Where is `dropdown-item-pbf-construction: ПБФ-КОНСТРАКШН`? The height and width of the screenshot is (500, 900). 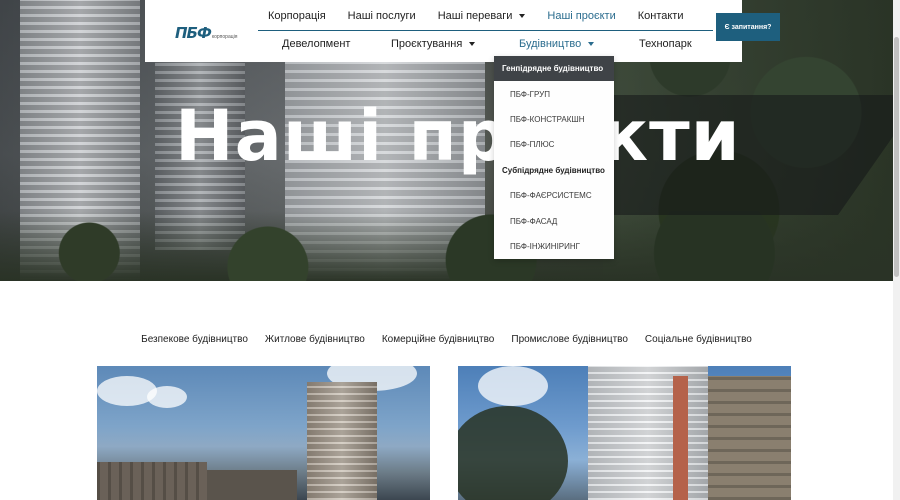 dropdown-item-pbf-construction: ПБФ-КОНСТРАКШН is located at coordinates (554, 119).